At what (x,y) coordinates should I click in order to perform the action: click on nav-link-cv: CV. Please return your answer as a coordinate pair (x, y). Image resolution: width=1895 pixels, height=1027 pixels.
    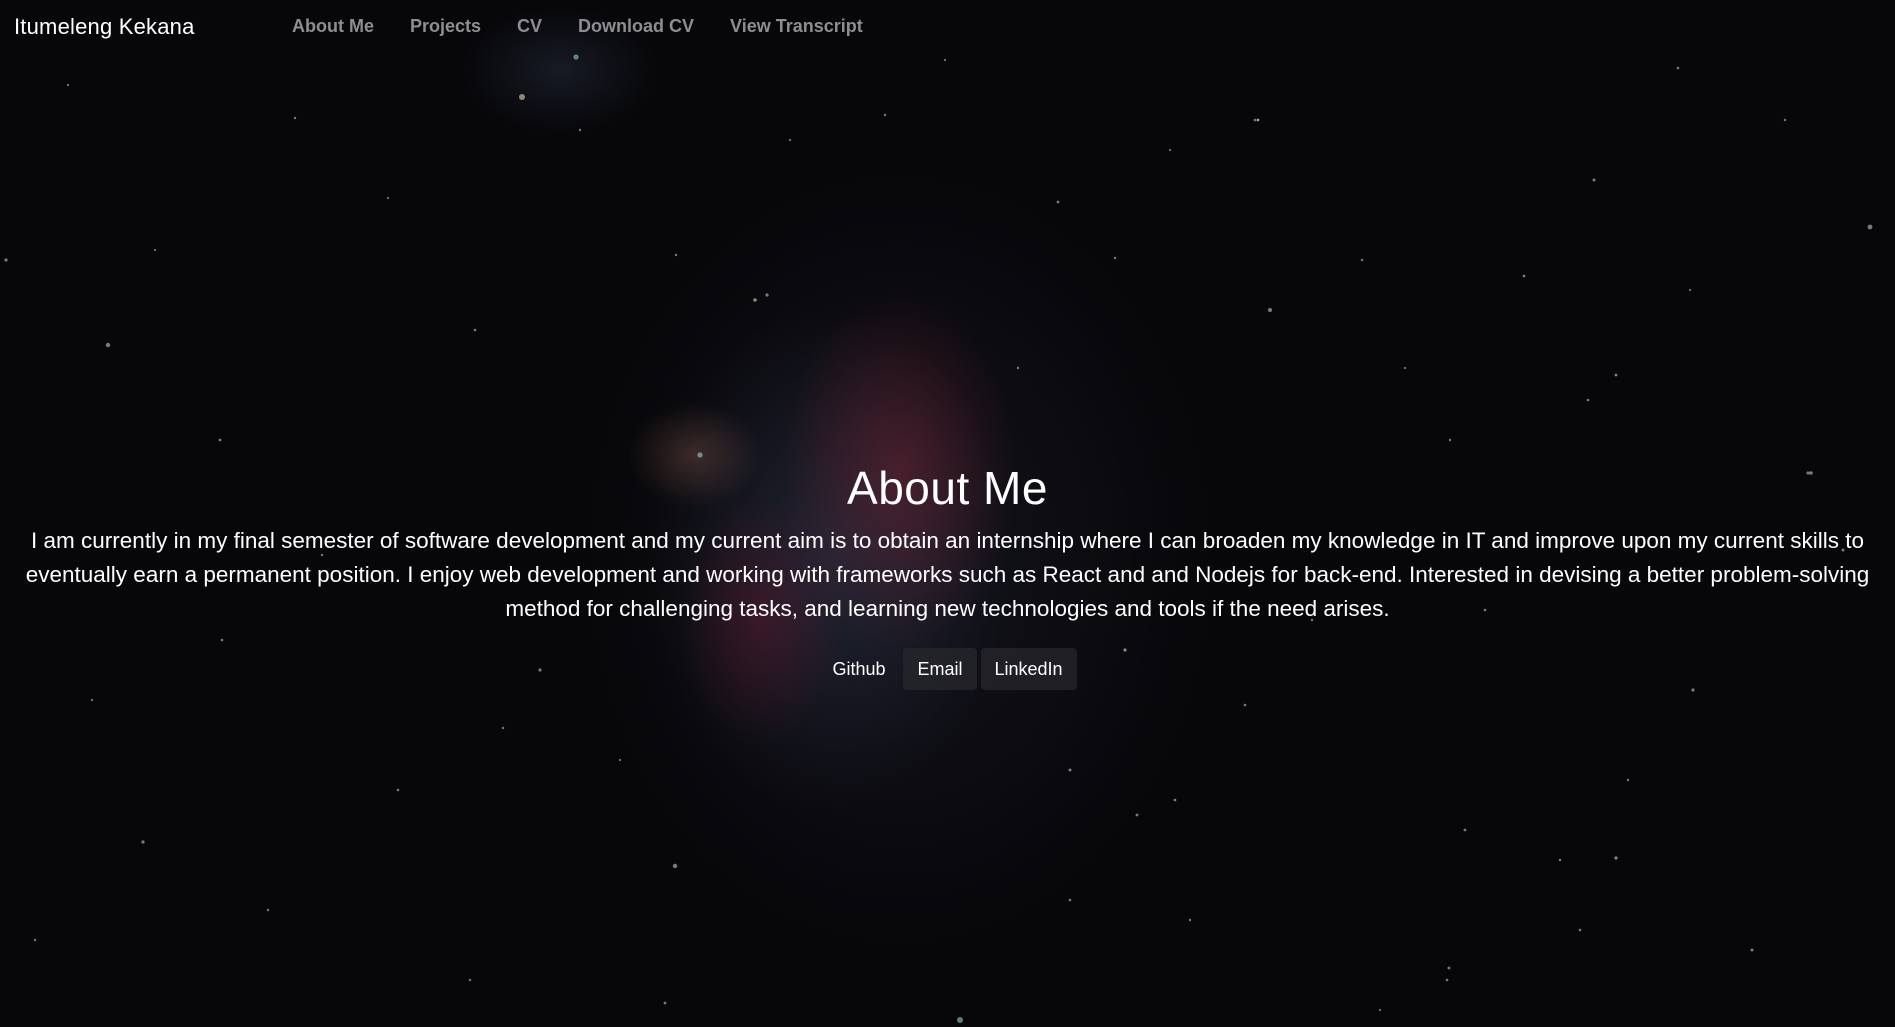
    Looking at the image, I should click on (529, 26).